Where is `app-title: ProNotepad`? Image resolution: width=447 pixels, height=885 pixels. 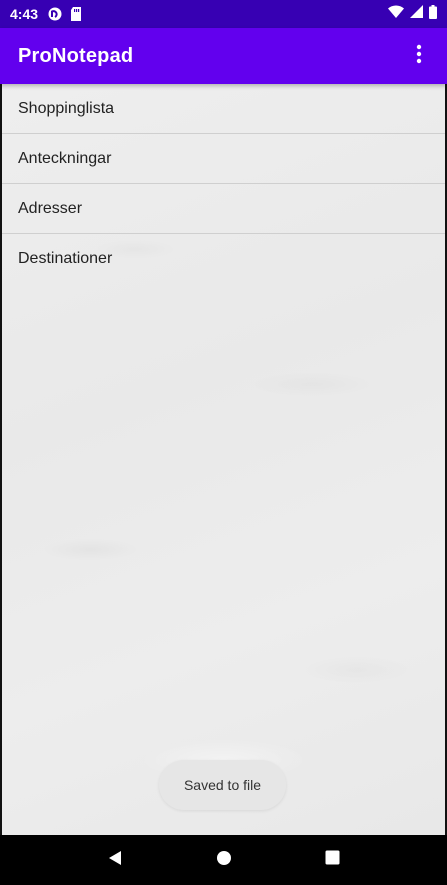
app-title: ProNotepad is located at coordinates (76, 55).